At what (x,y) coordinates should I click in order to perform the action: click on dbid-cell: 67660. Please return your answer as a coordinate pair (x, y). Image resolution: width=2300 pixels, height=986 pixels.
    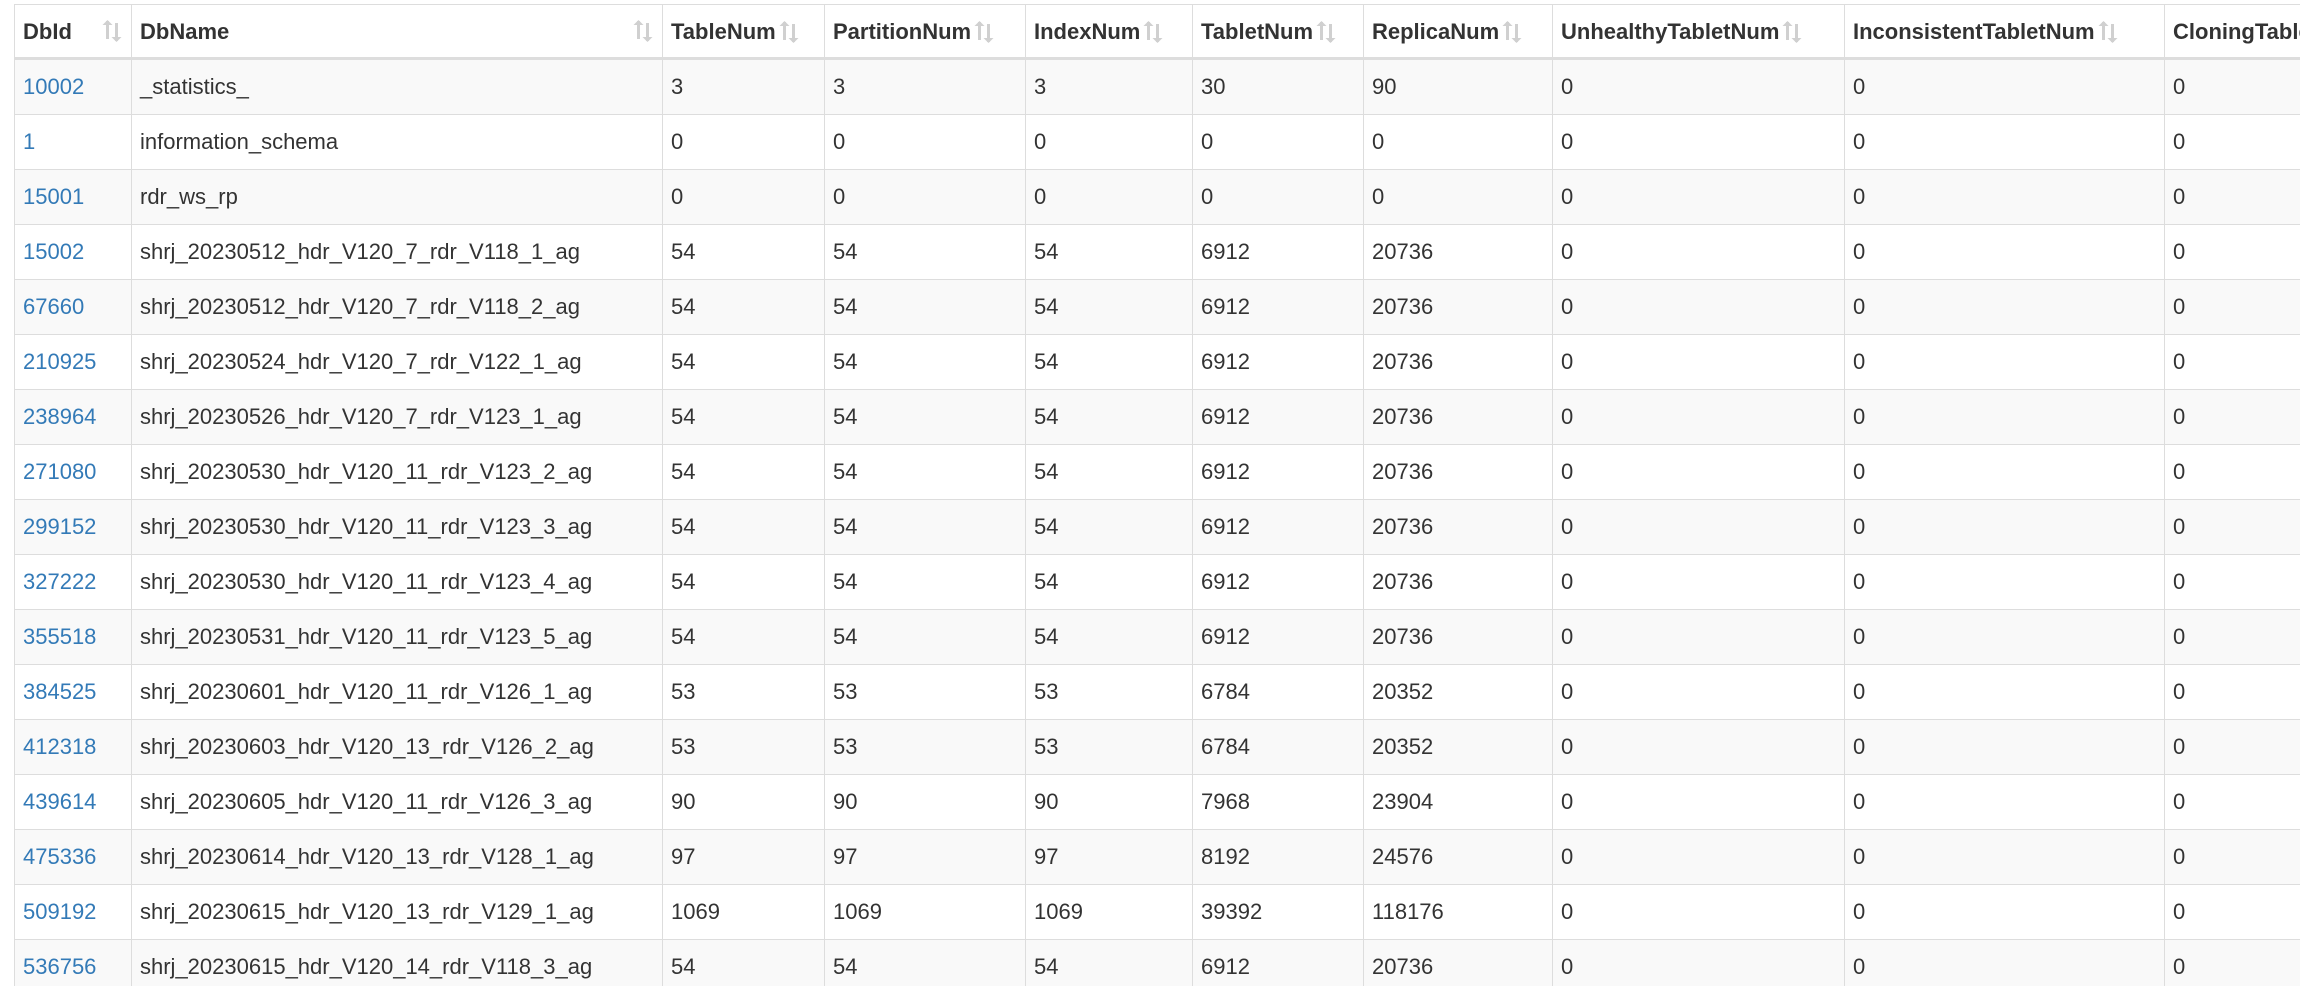
    Looking at the image, I should click on (73, 307).